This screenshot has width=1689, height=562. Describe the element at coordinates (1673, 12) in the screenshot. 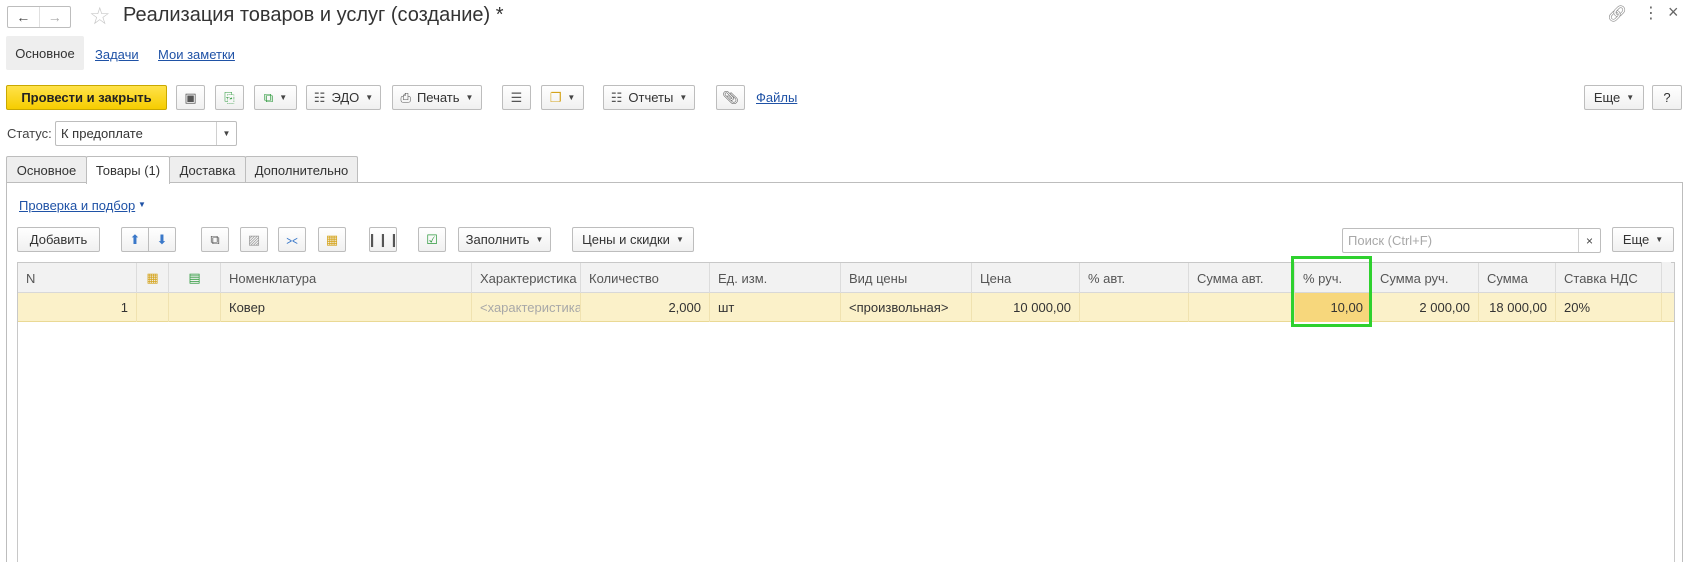

I see `close-icon: ×` at that location.